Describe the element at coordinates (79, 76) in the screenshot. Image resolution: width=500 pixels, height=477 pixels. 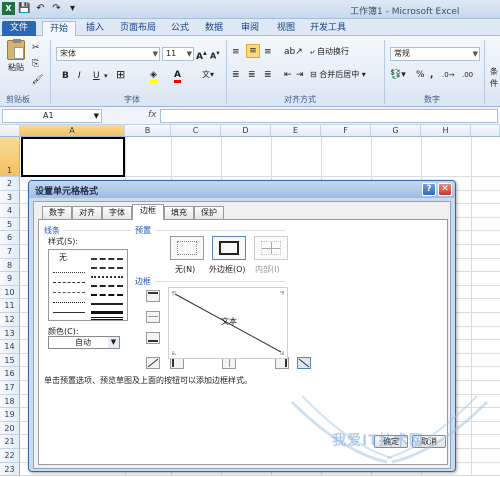
I see `italic-button: I` at that location.